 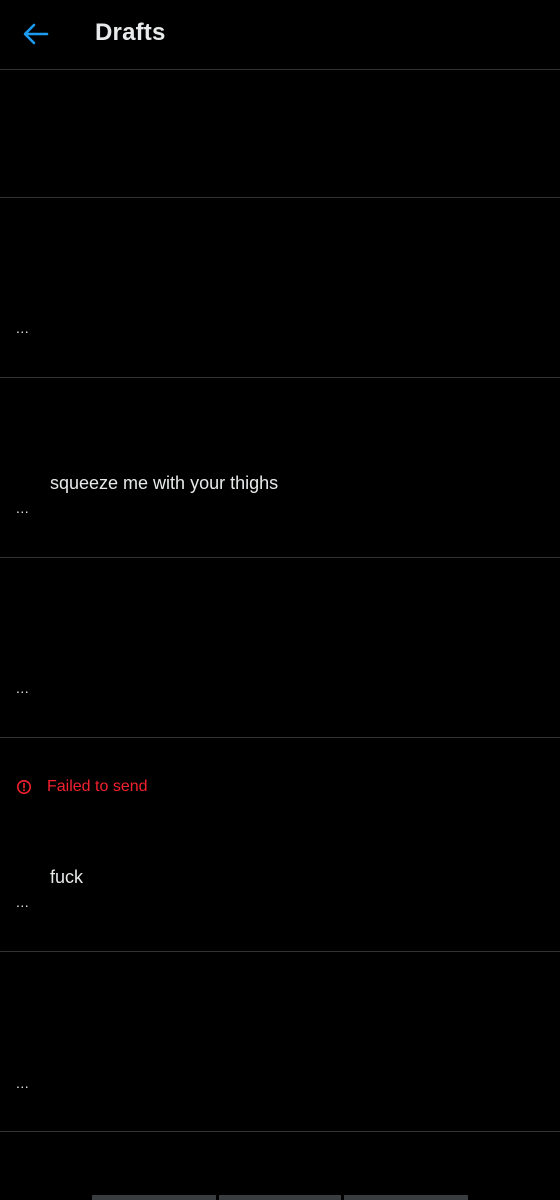 What do you see at coordinates (130, 32) in the screenshot?
I see `page-title: Drafts` at bounding box center [130, 32].